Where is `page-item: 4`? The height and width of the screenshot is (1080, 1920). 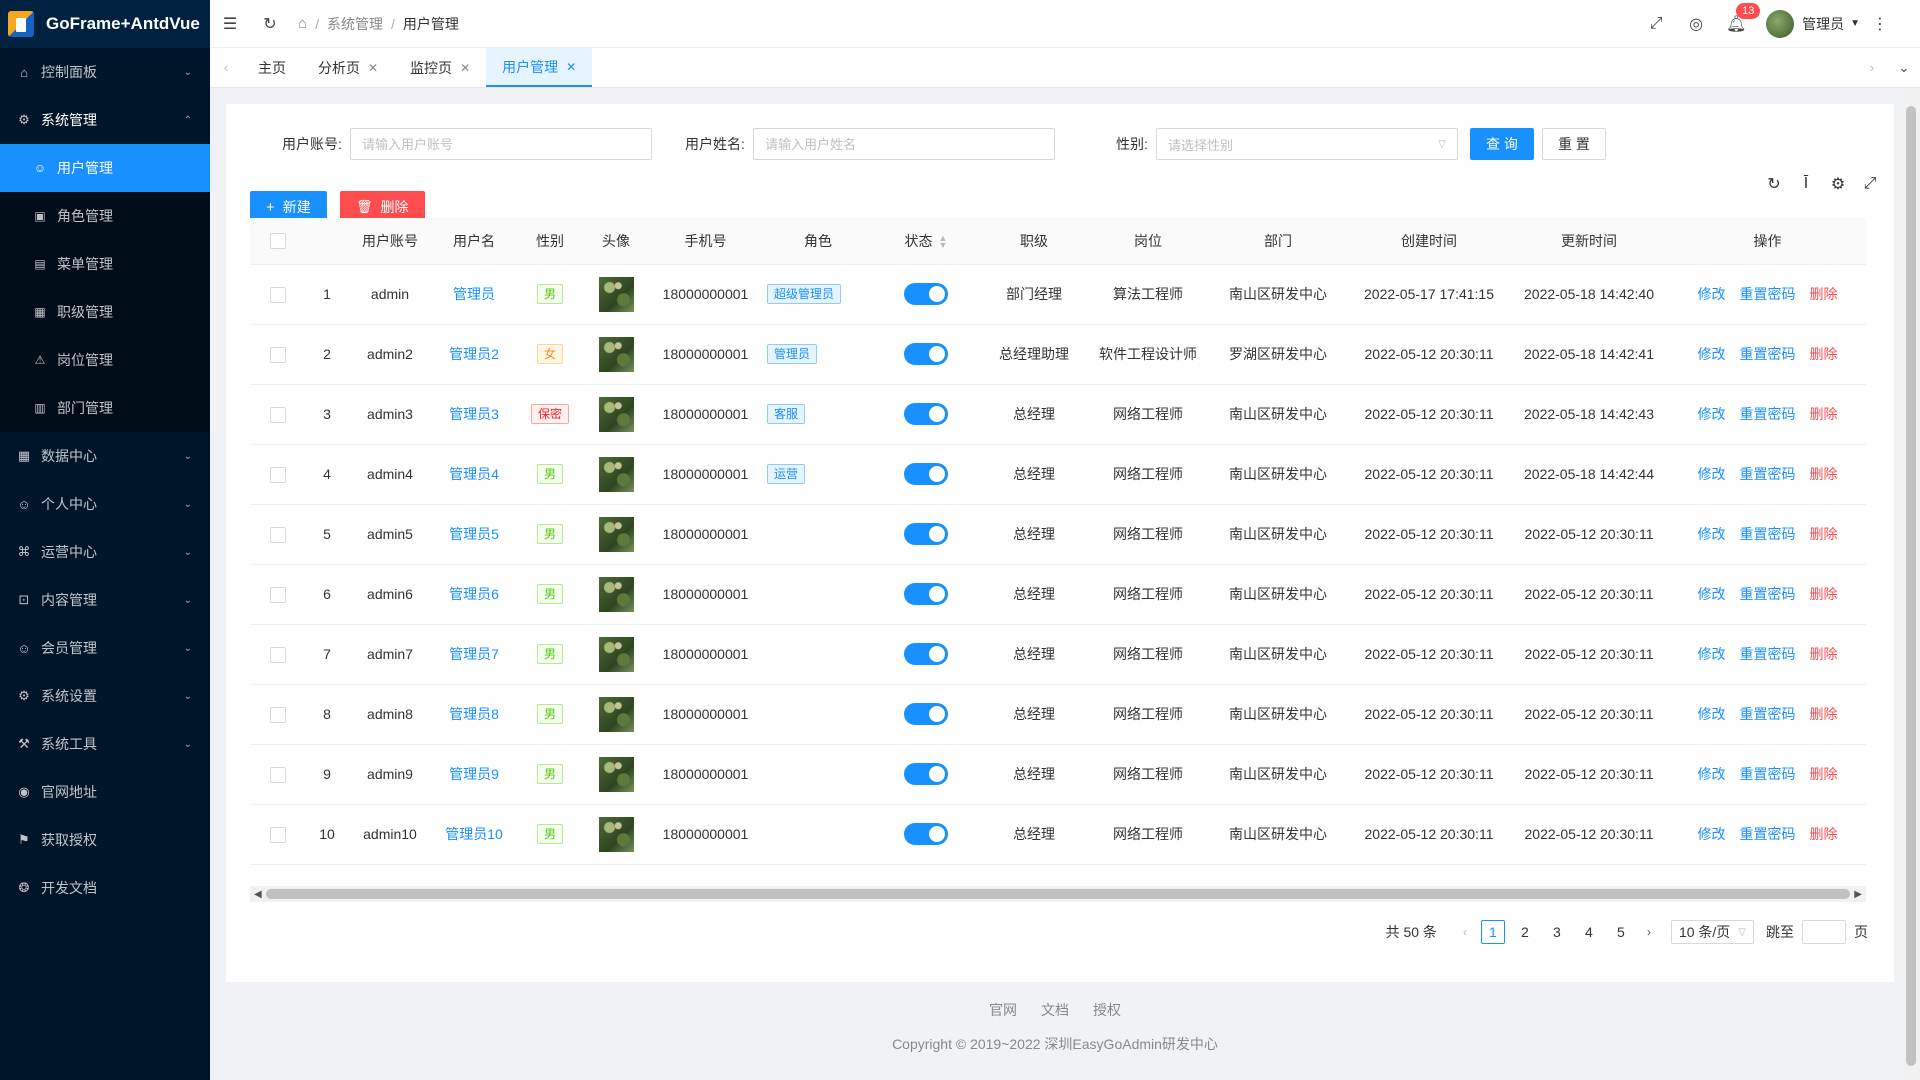 page-item: 4 is located at coordinates (1589, 932).